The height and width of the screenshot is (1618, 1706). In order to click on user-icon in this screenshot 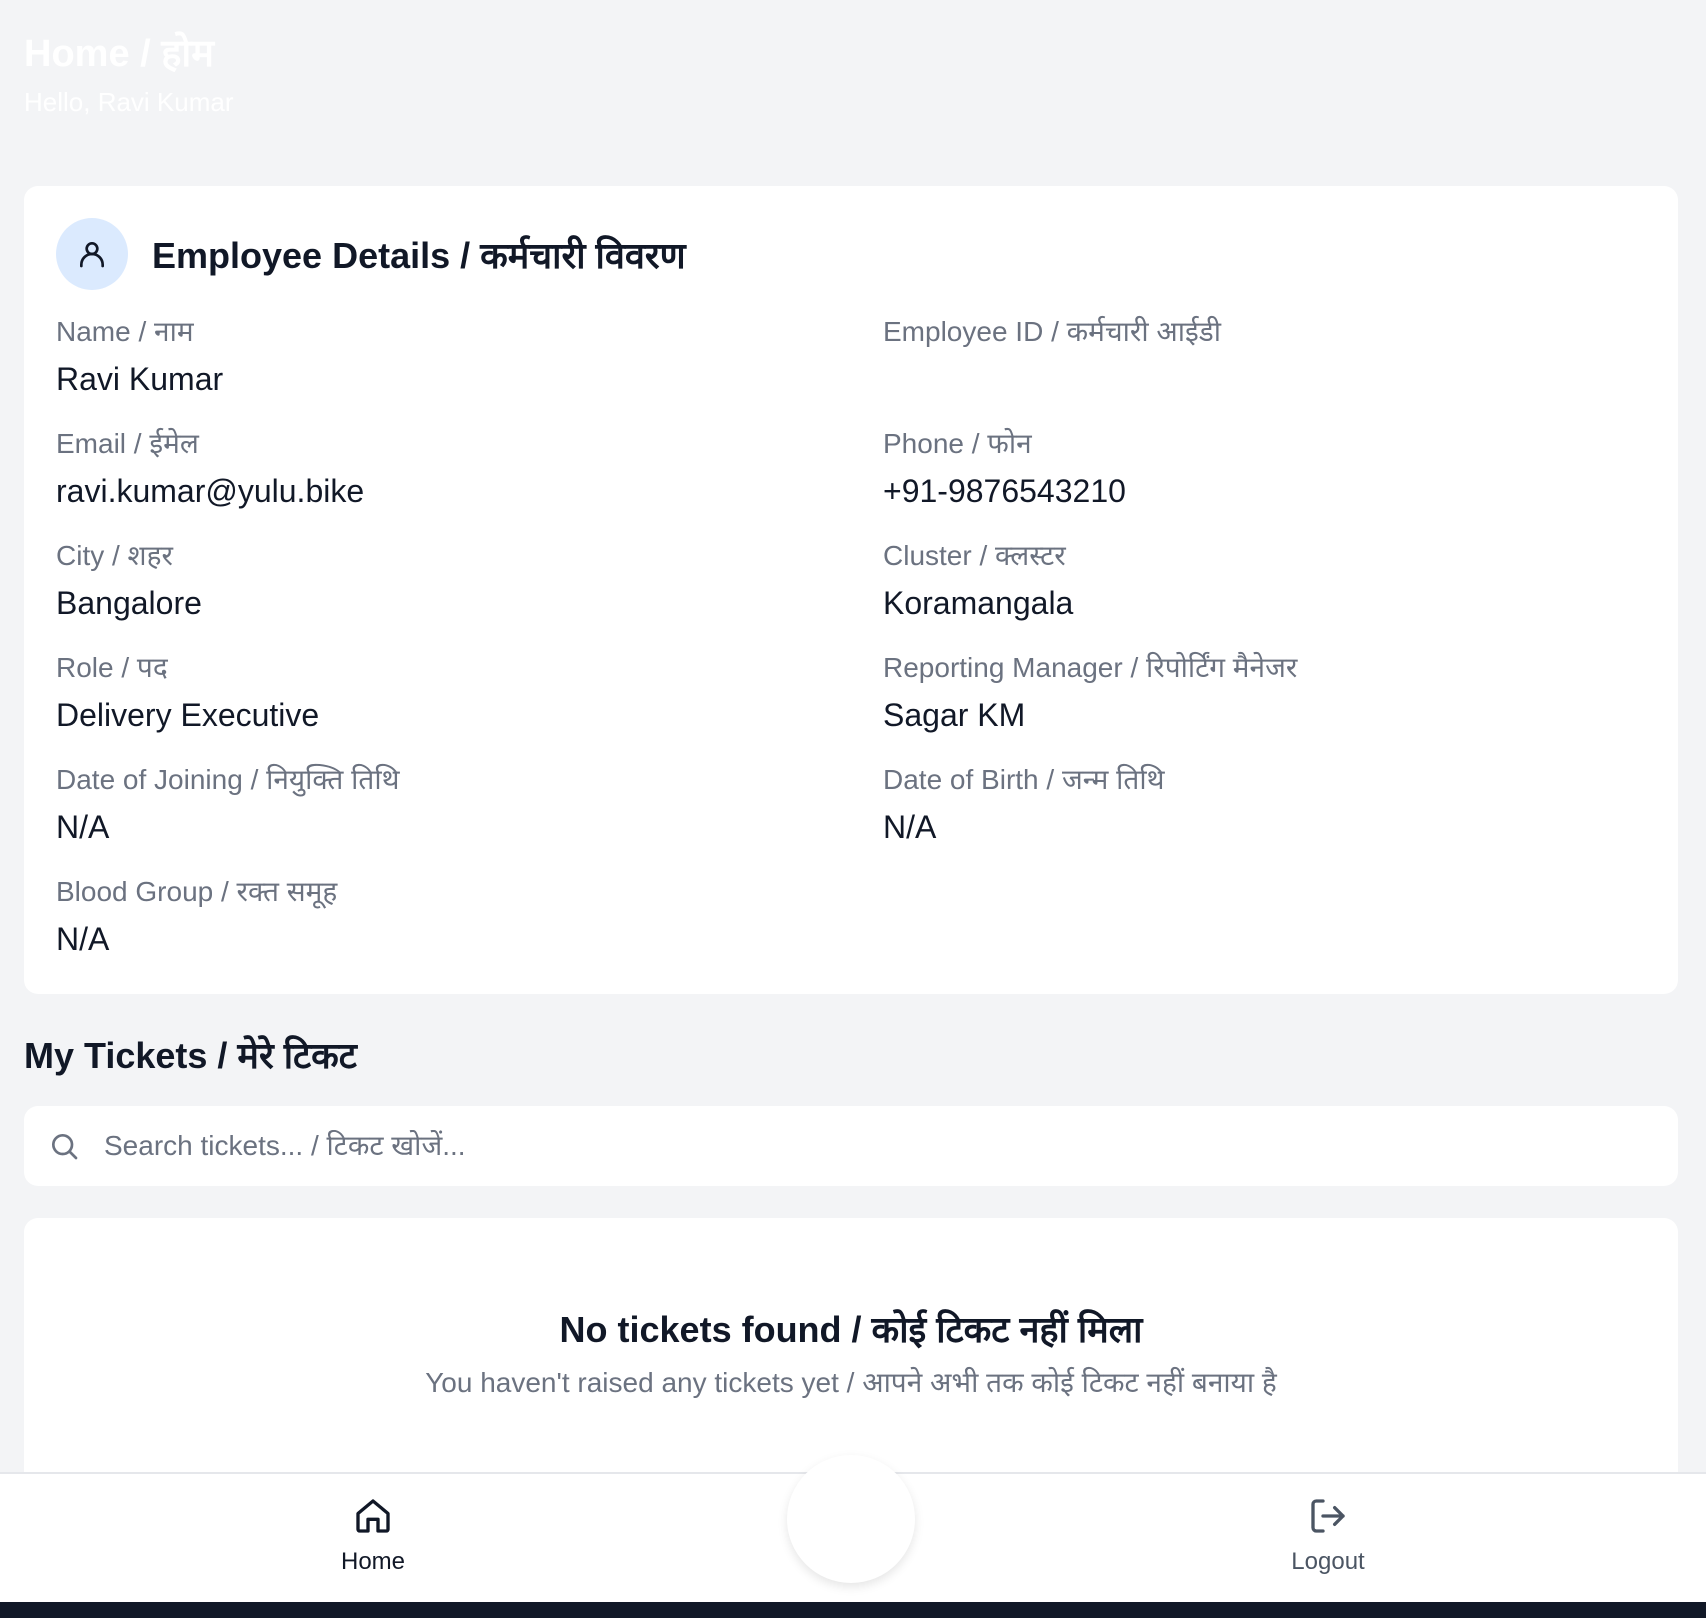, I will do `click(92, 255)`.